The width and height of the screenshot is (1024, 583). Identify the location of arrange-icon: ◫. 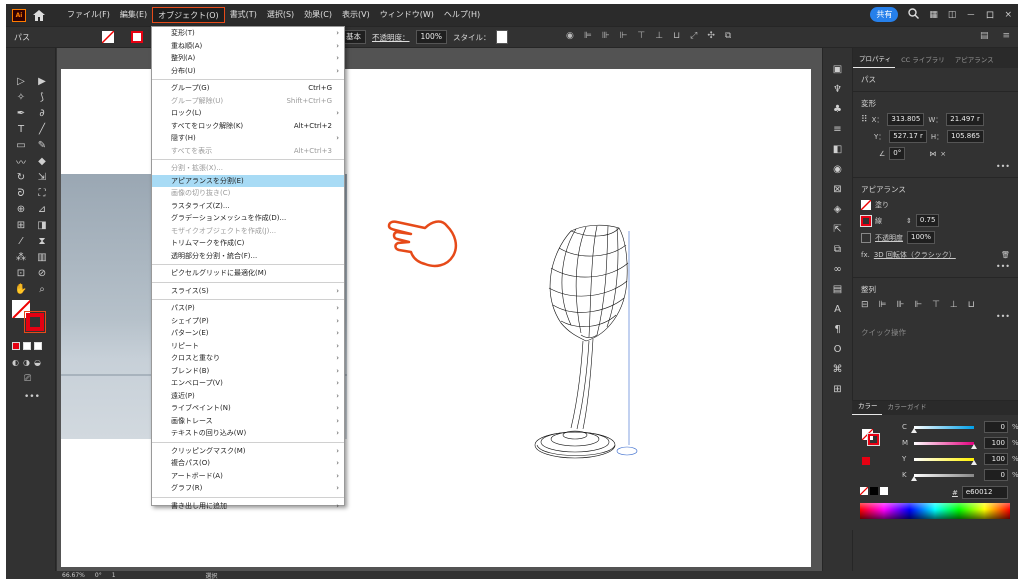
(952, 15).